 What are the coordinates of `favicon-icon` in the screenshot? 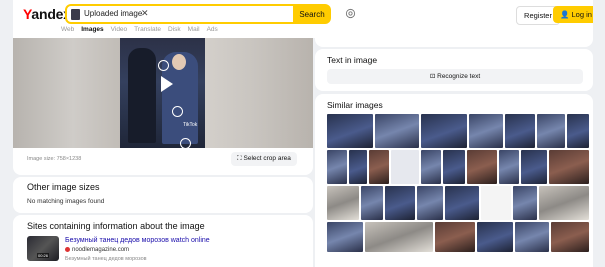 It's located at (67, 249).